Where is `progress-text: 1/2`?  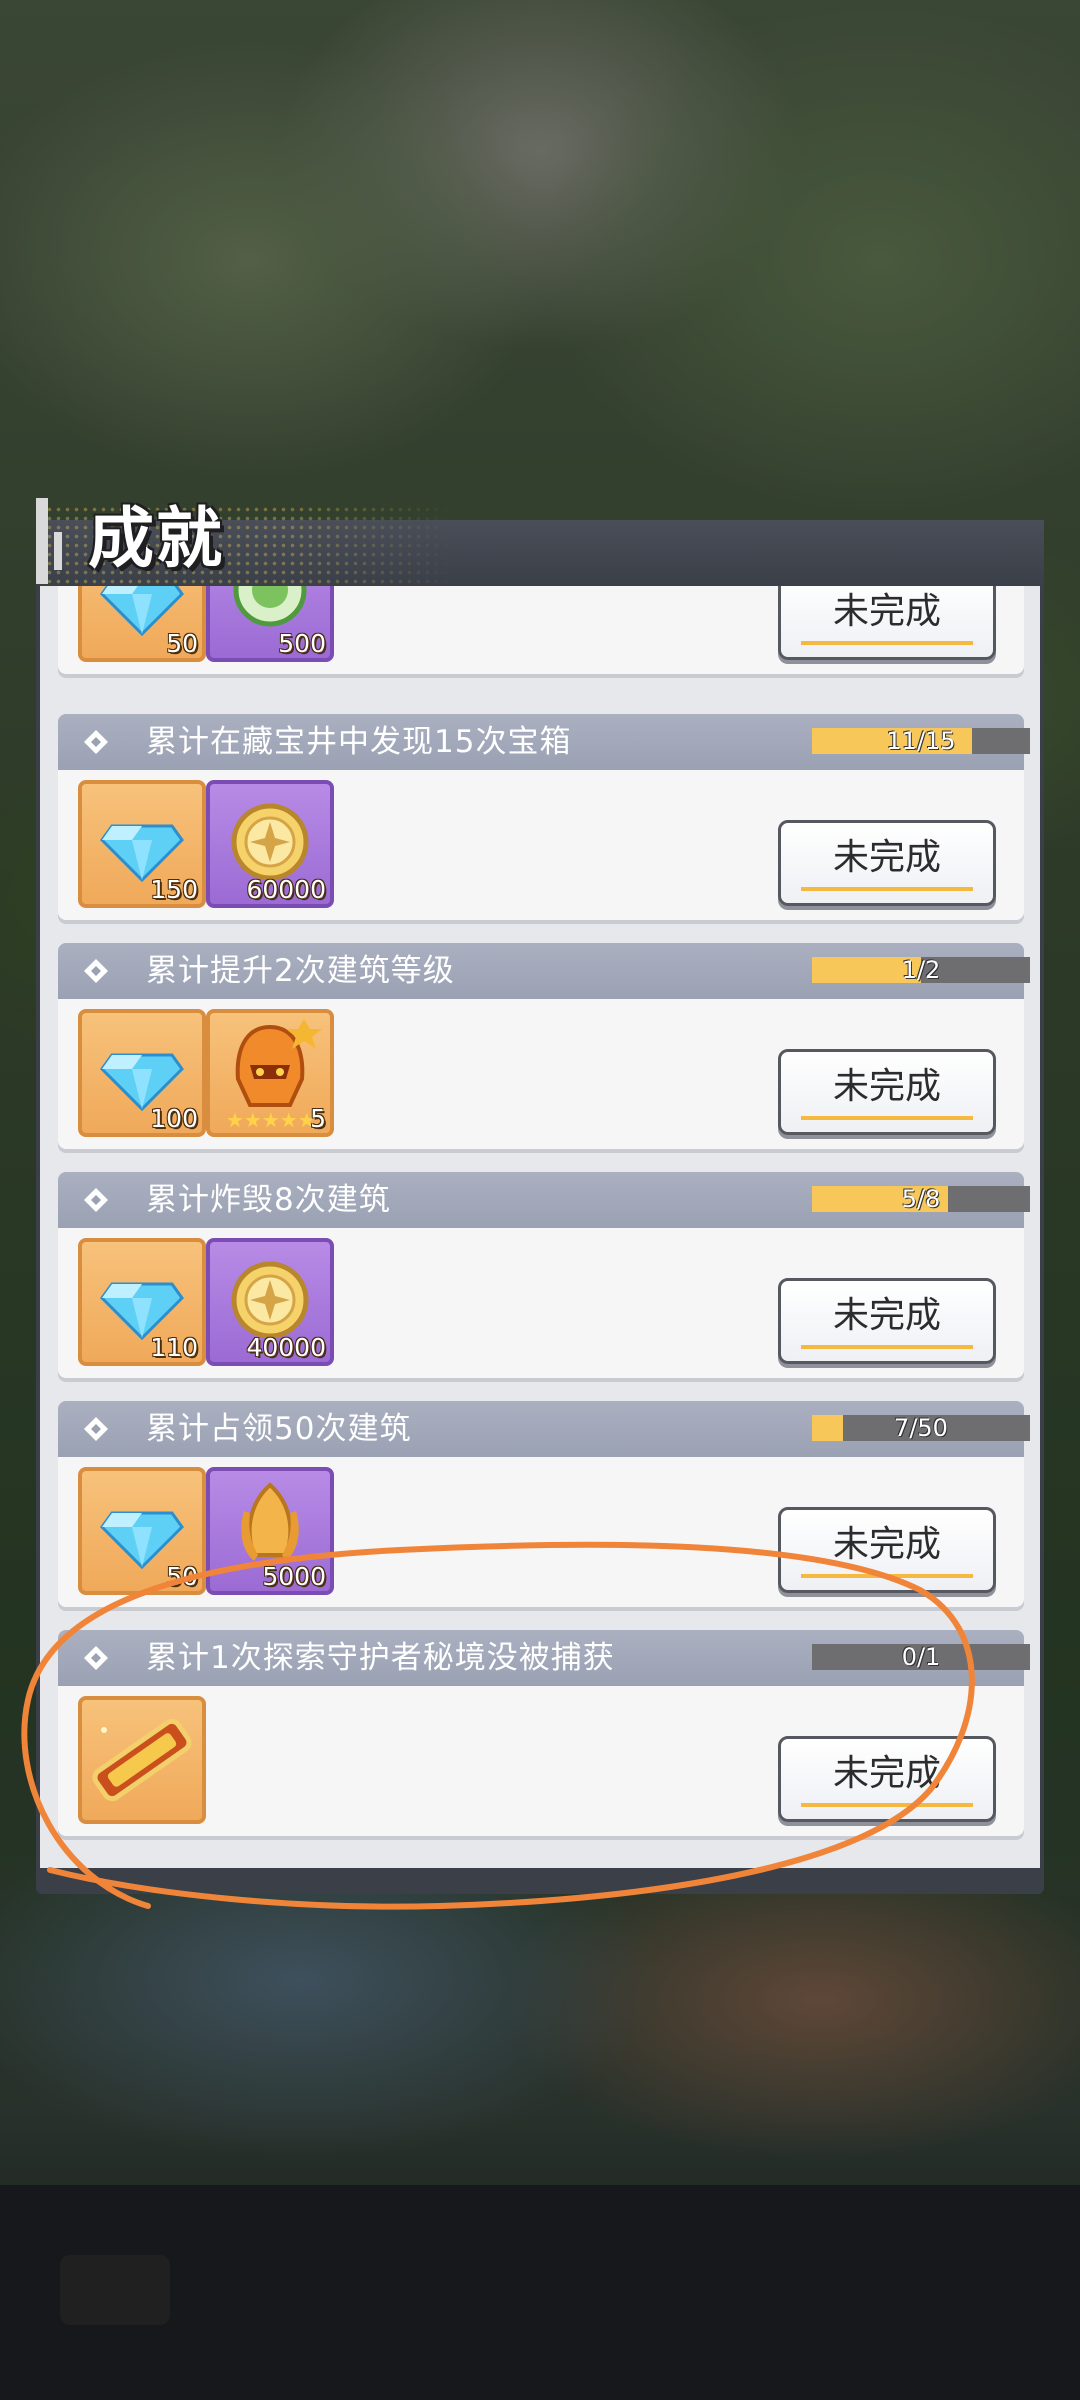 progress-text: 1/2 is located at coordinates (921, 970).